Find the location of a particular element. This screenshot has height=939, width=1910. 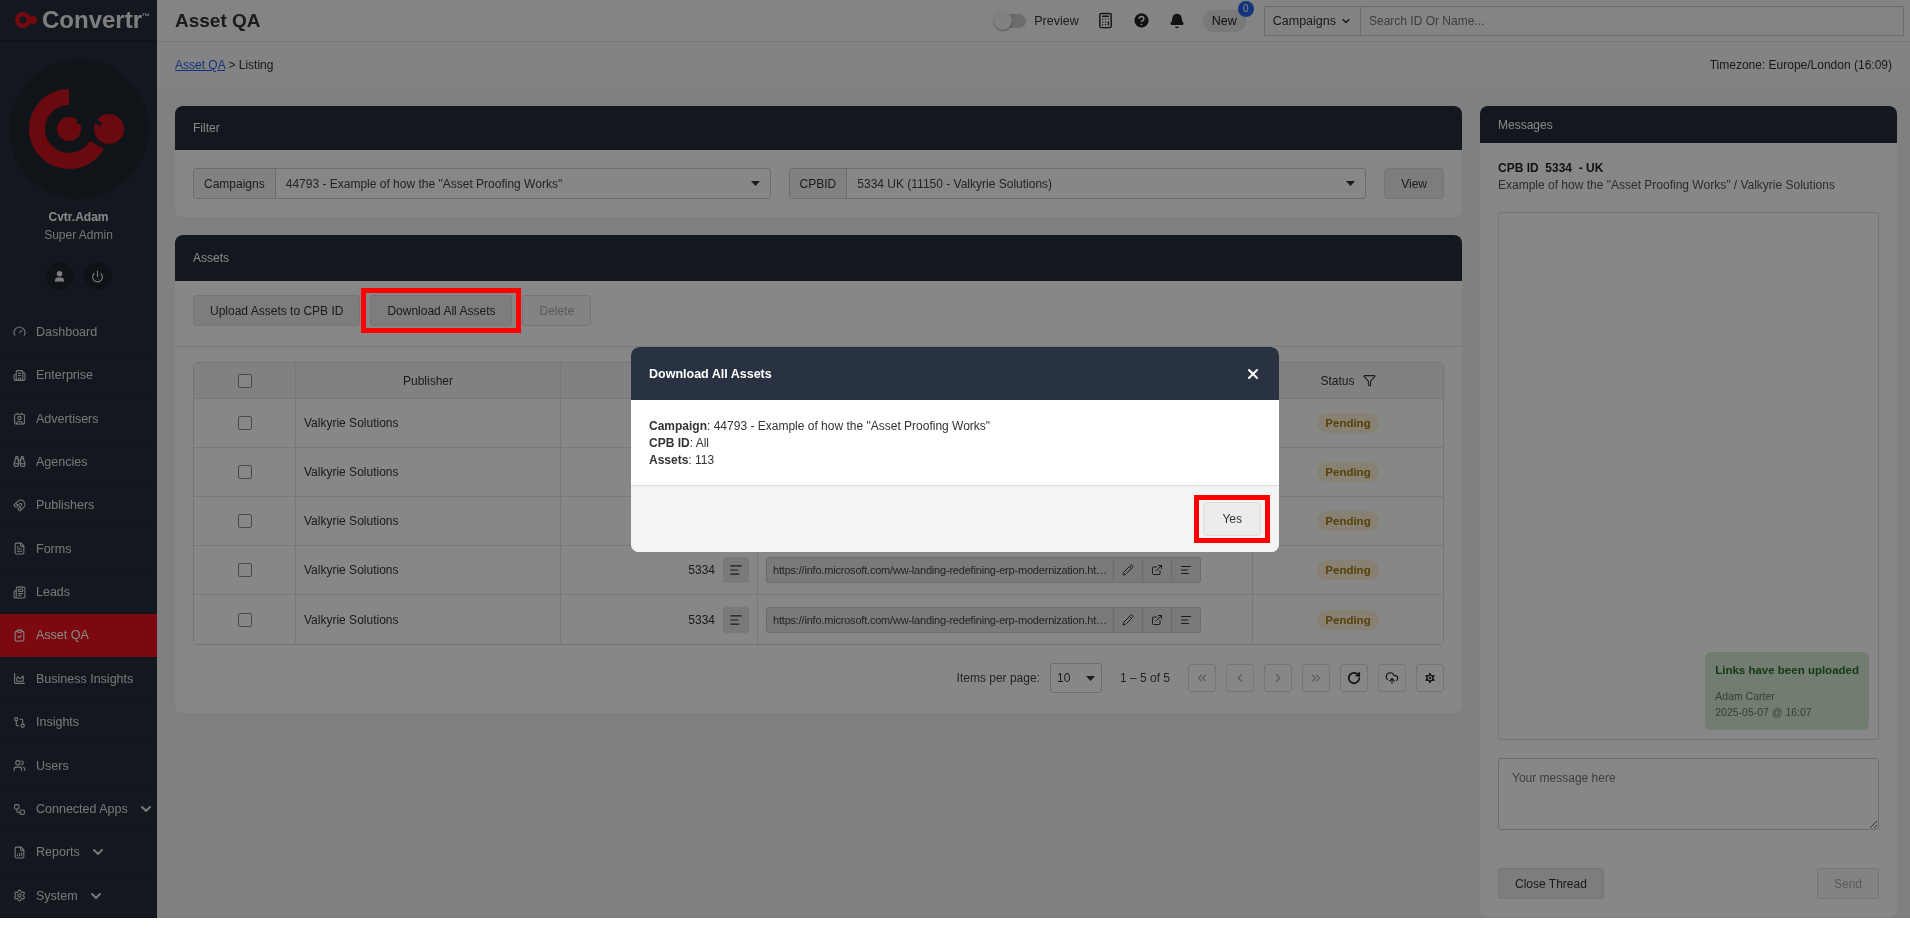

bell-icon is located at coordinates (1176, 20).